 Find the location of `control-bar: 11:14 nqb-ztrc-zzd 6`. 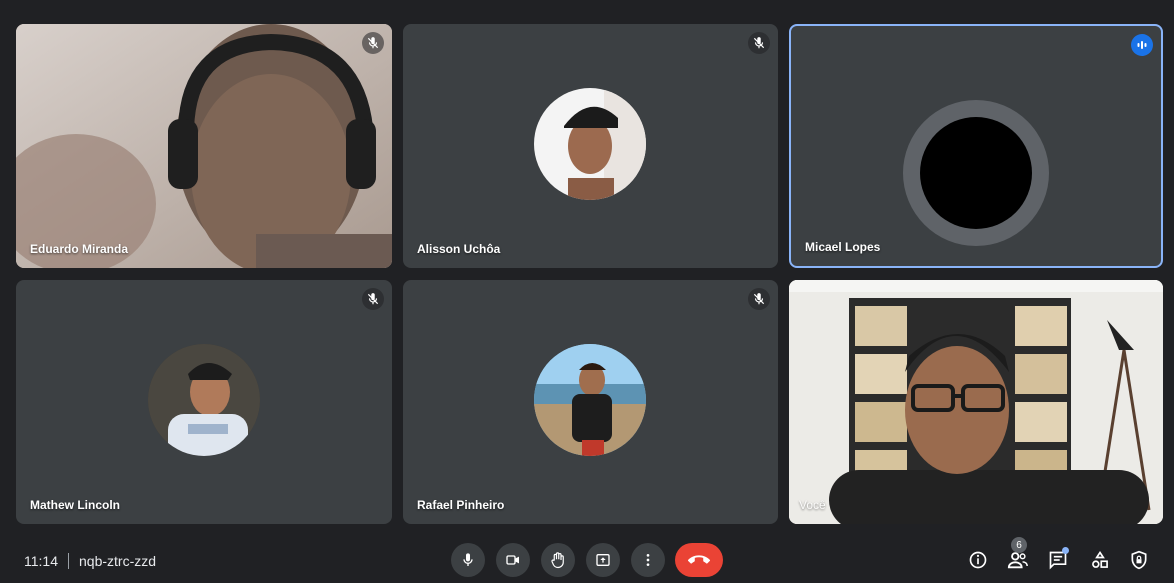

control-bar: 11:14 nqb-ztrc-zzd 6 is located at coordinates (587, 560).